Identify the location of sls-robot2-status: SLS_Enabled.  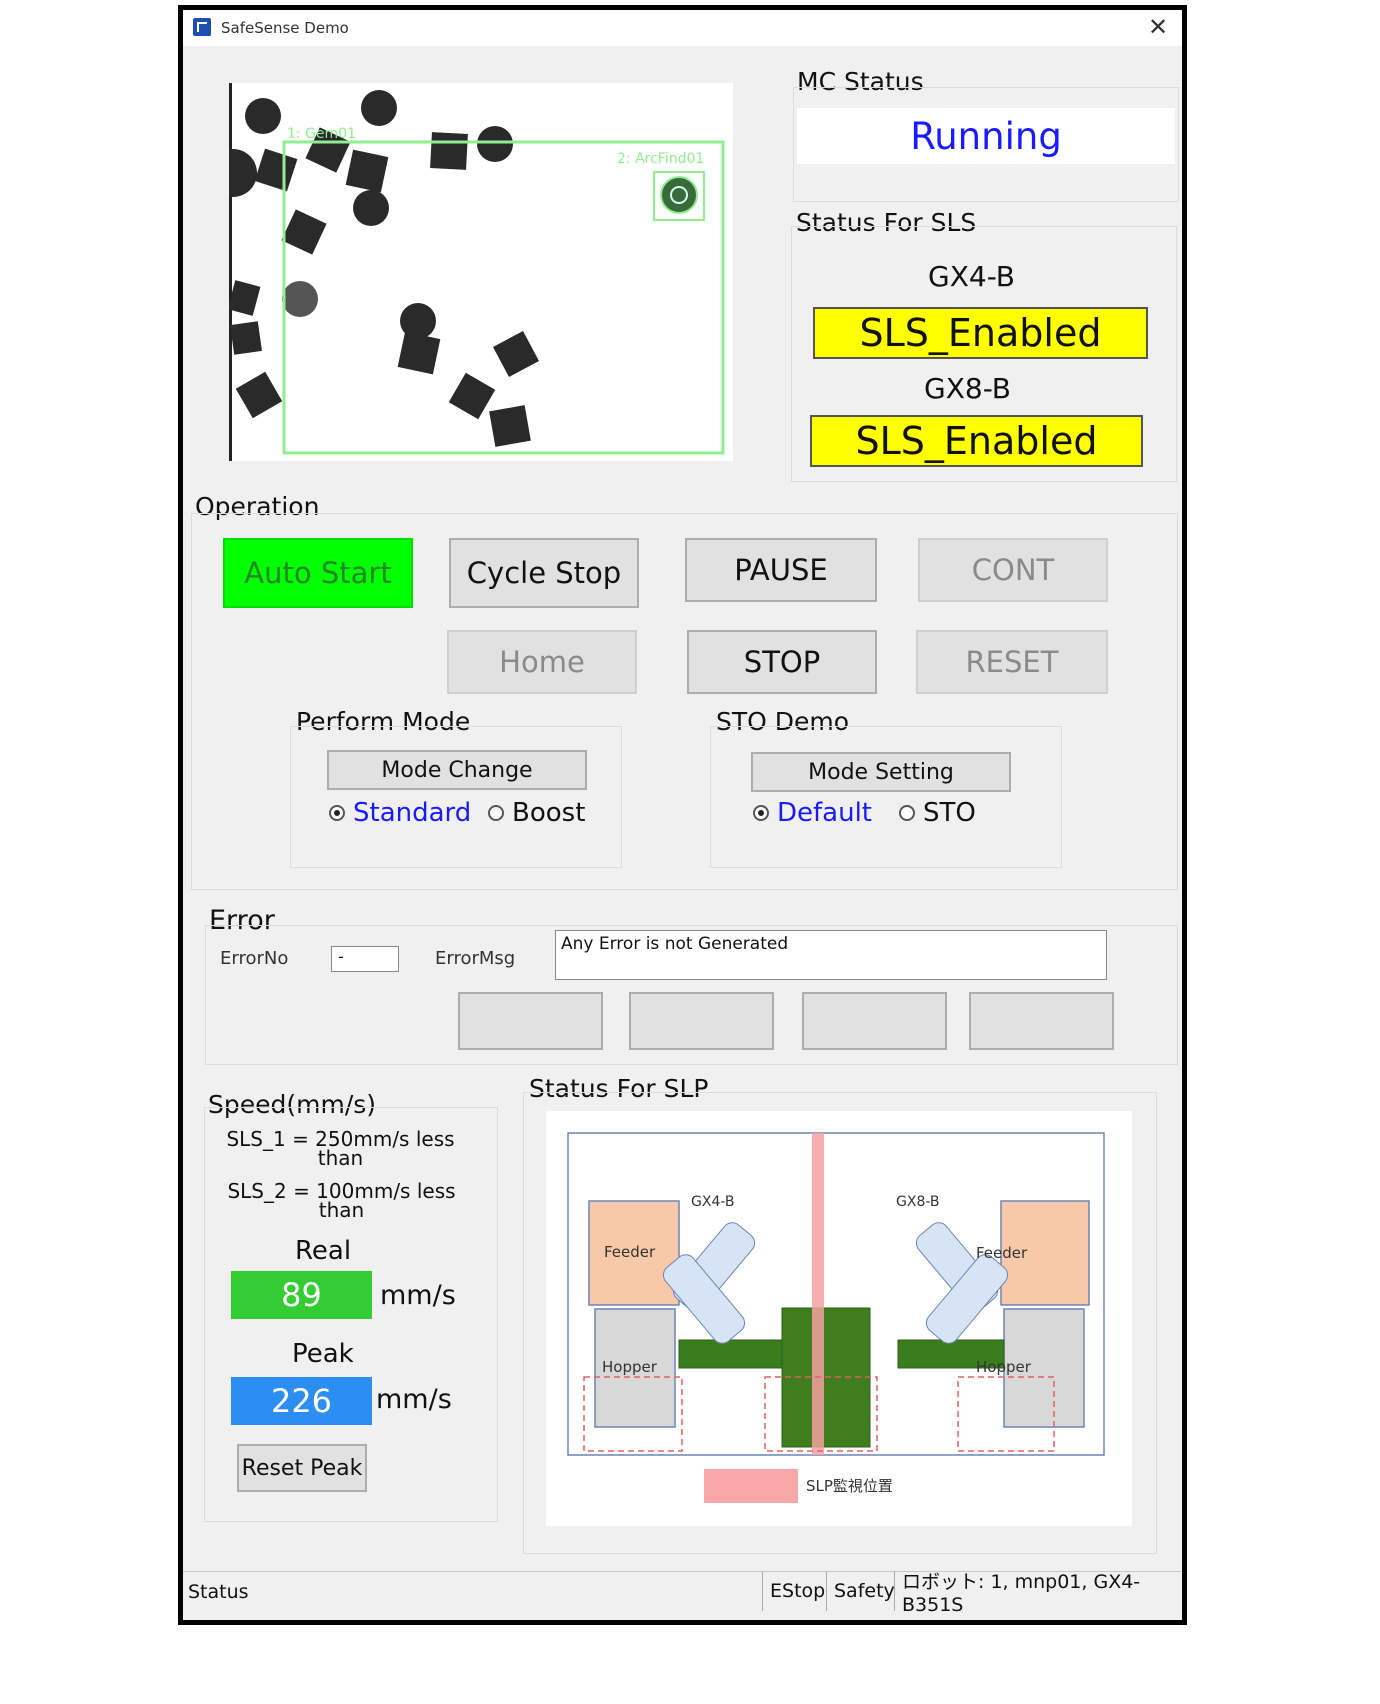
(976, 441).